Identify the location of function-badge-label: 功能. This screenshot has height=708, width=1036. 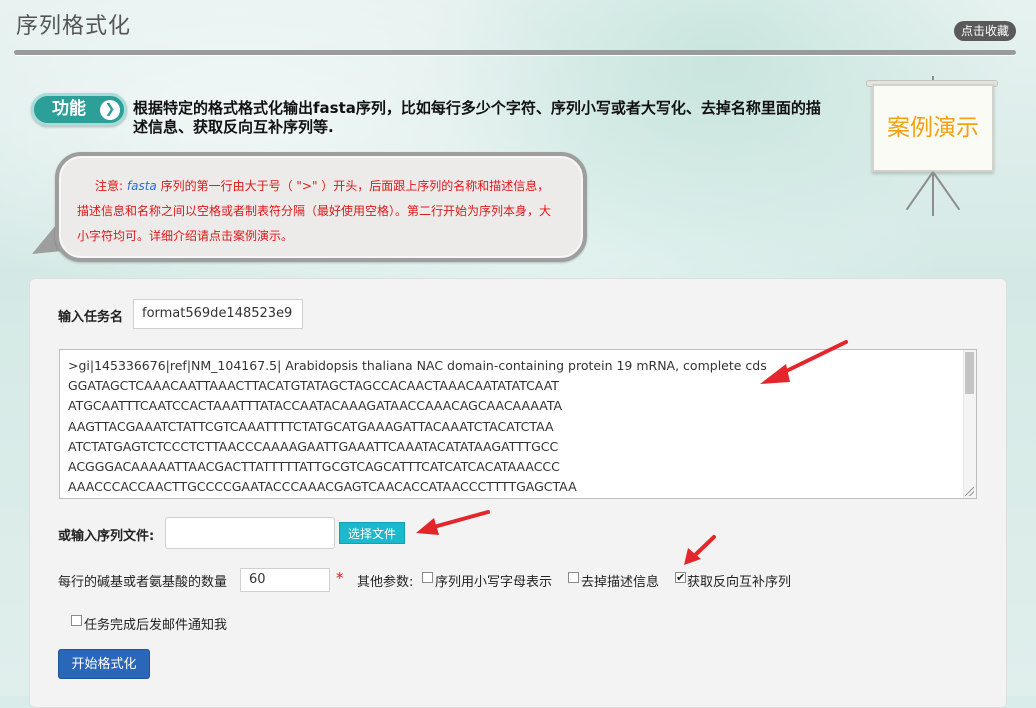
(69, 109).